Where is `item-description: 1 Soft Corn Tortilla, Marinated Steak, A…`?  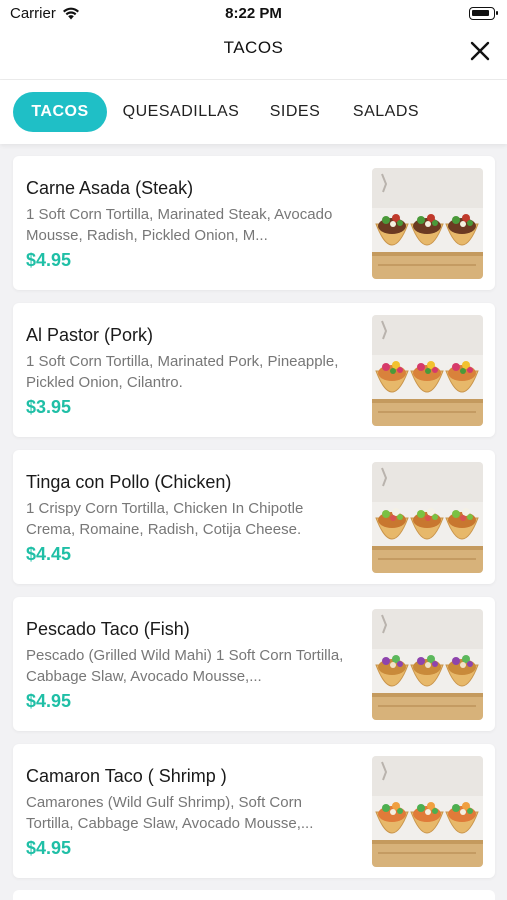 item-description: 1 Soft Corn Tortilla, Marinated Steak, A… is located at coordinates (179, 225).